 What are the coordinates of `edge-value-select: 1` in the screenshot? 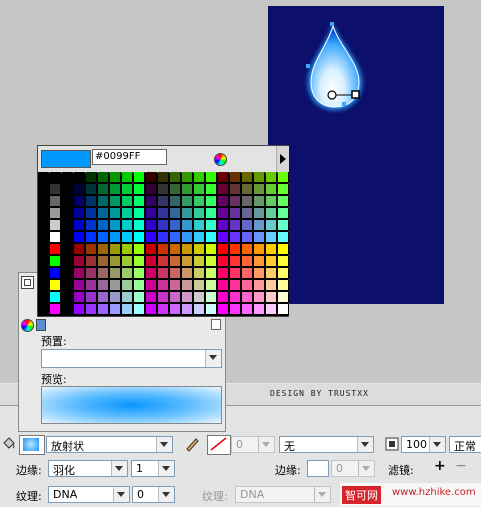 It's located at (153, 468).